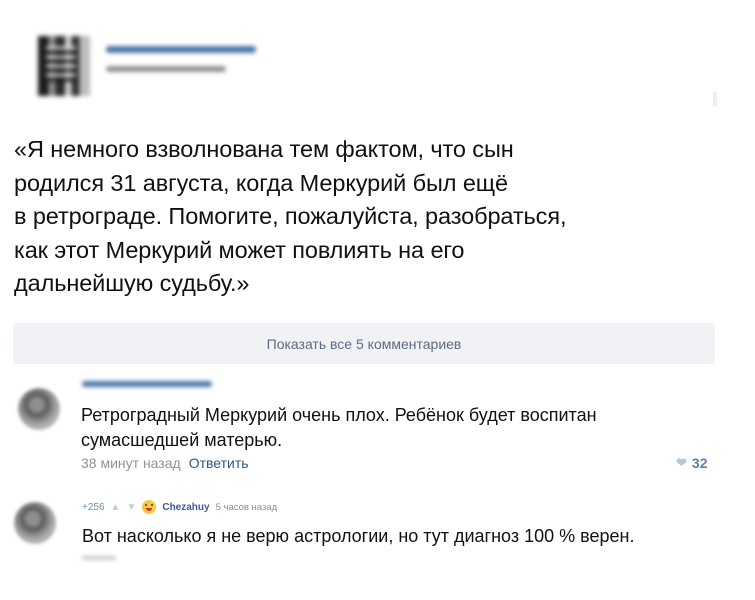  Describe the element at coordinates (239, 249) in the screenshot. I see `post-text-line: как этот Меркурий может повлиять на его` at that location.